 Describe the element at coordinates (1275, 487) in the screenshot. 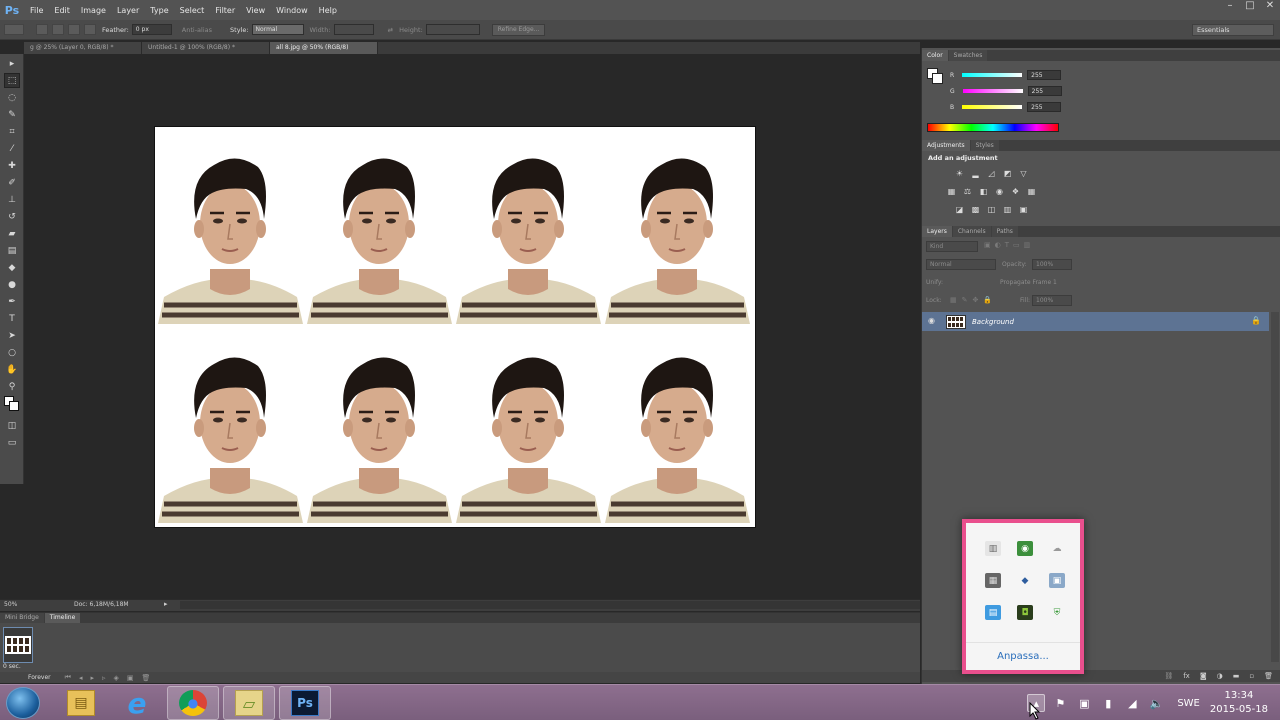

I see `layers-scrollbar` at that location.